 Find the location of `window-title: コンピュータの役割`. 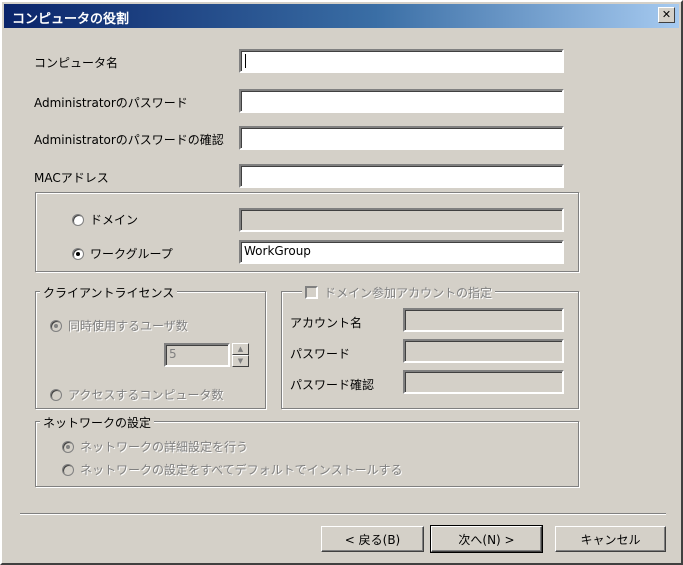

window-title: コンピュータの役割 is located at coordinates (71, 19).